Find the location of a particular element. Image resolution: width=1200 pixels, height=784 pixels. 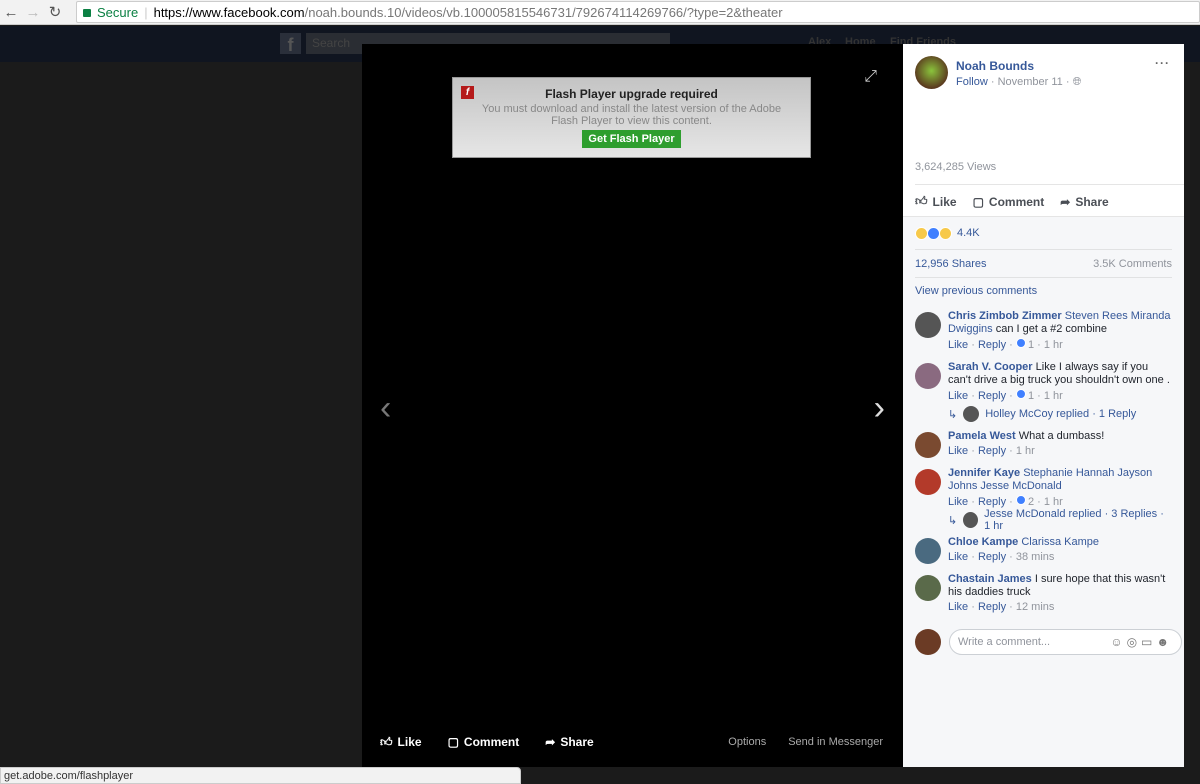

like-button: 👍︎ Like is located at coordinates (936, 201).